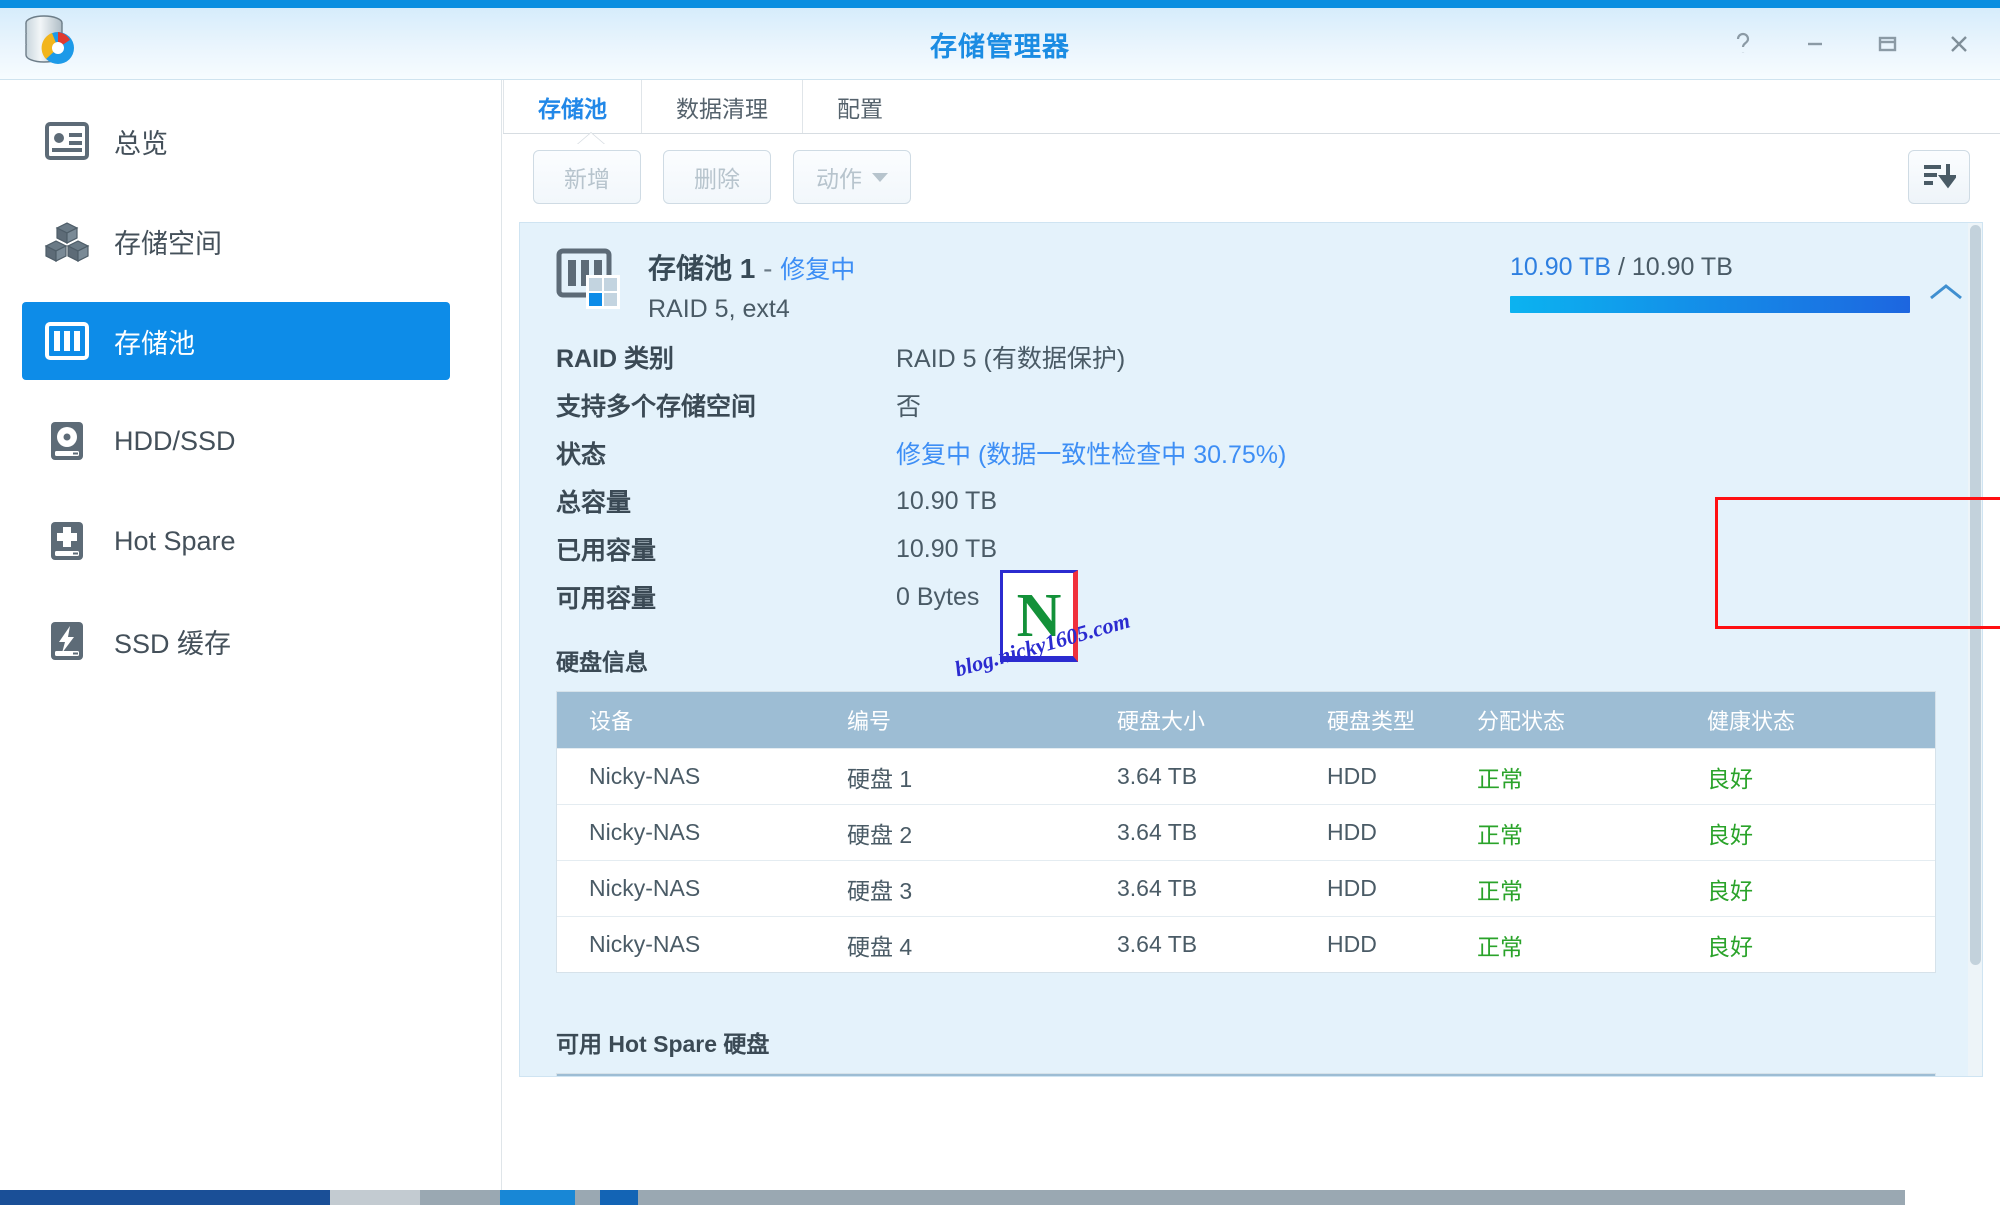 This screenshot has width=2000, height=1205. Describe the element at coordinates (656, 407) in the screenshot. I see `detail-label: 支持多个存储空间` at that location.